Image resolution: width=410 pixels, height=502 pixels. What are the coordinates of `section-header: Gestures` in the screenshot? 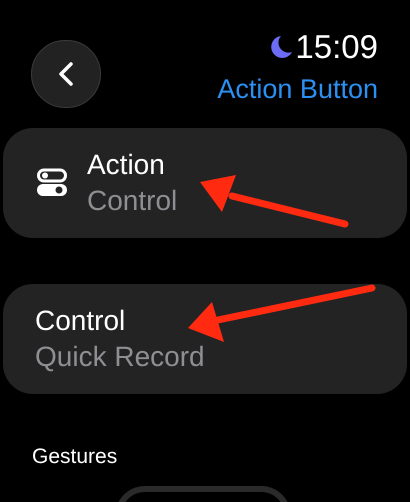 It's located at (75, 457).